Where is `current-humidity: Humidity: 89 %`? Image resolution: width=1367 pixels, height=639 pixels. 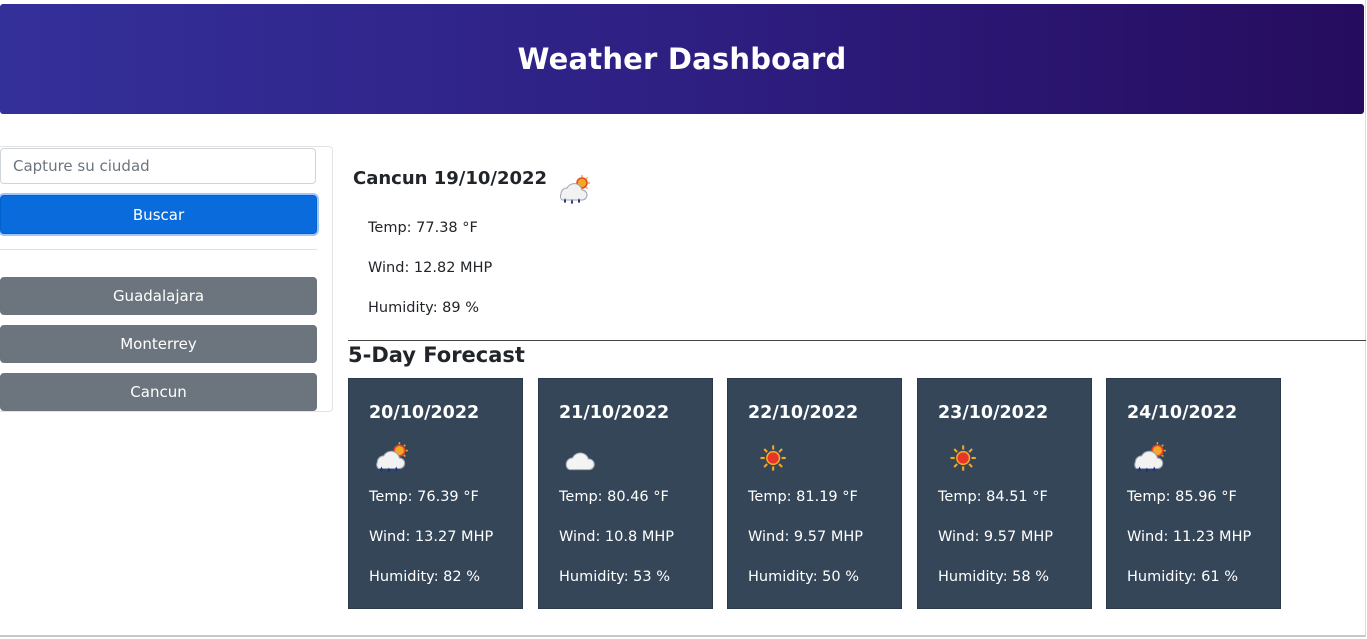
current-humidity: Humidity: 89 % is located at coordinates (424, 308).